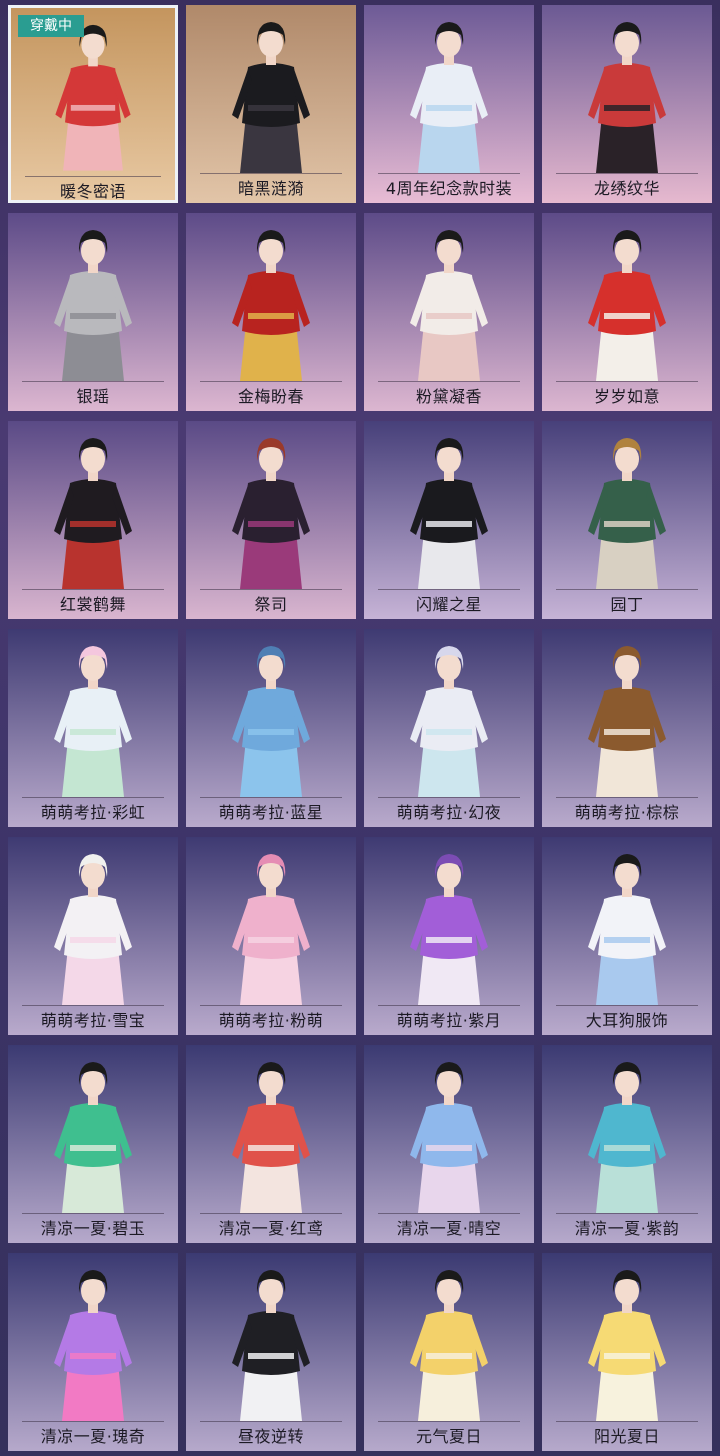 This screenshot has height=1456, width=720. What do you see at coordinates (449, 936) in the screenshot?
I see `outfit-card: 萌萌考拉·紫月` at bounding box center [449, 936].